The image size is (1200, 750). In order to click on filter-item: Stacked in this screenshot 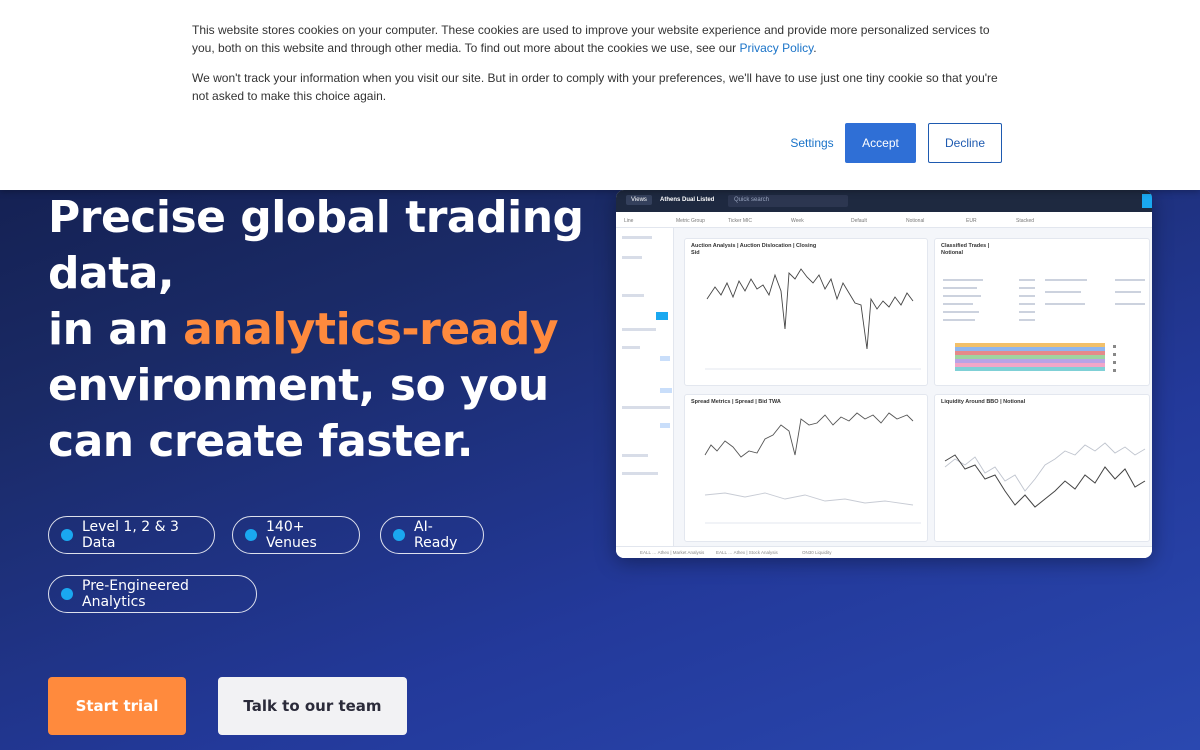, I will do `click(1025, 221)`.